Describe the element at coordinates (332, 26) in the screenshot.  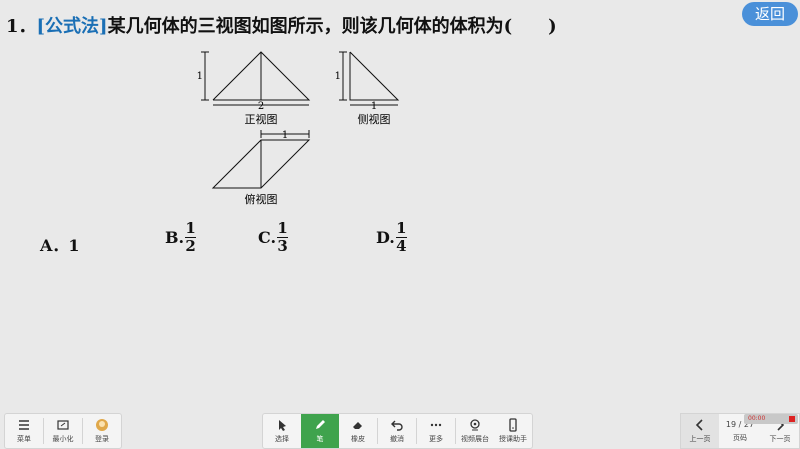
I see `question-body: 某几何体的三视图如图所示，则该几何体的体积为( )` at that location.